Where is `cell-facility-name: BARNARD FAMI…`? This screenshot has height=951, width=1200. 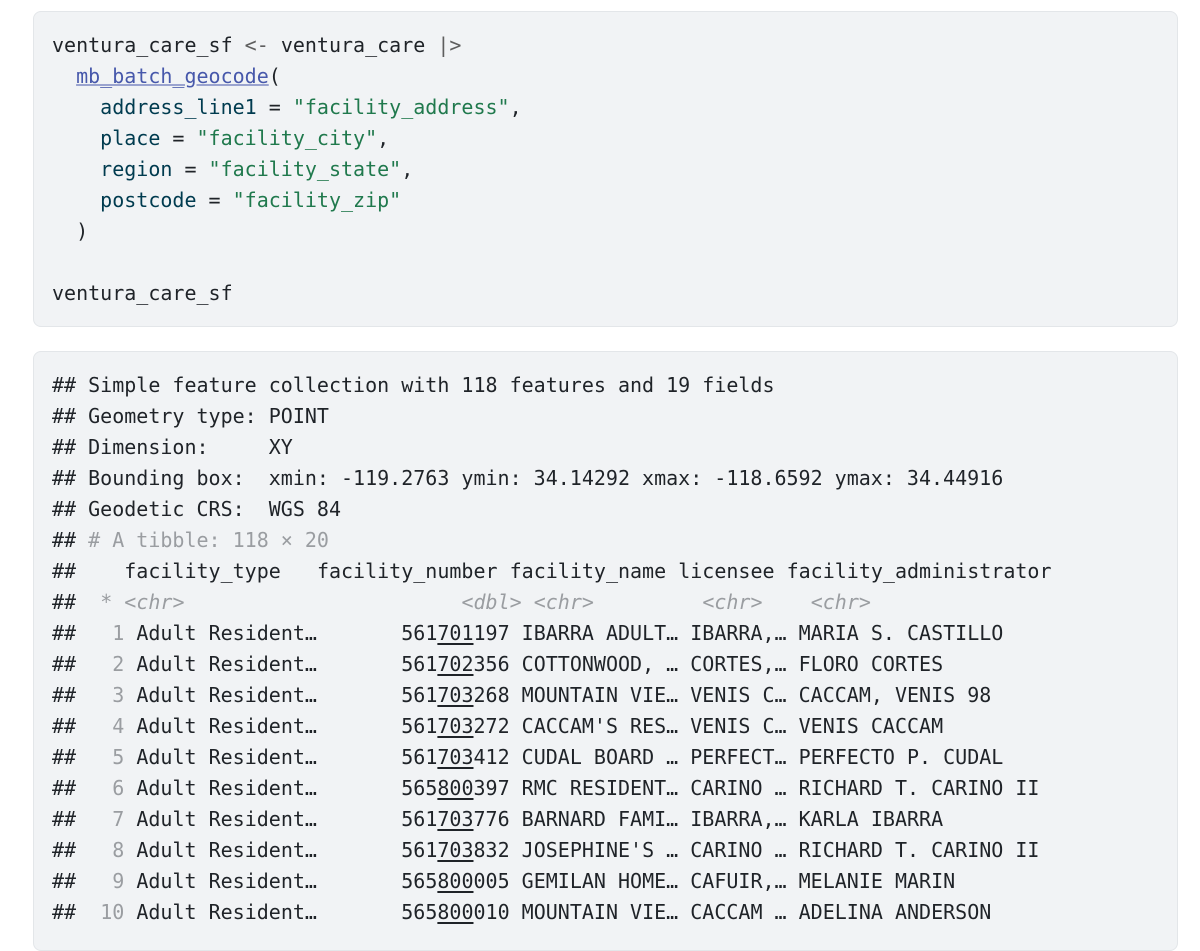 cell-facility-name: BARNARD FAMI… is located at coordinates (600, 819).